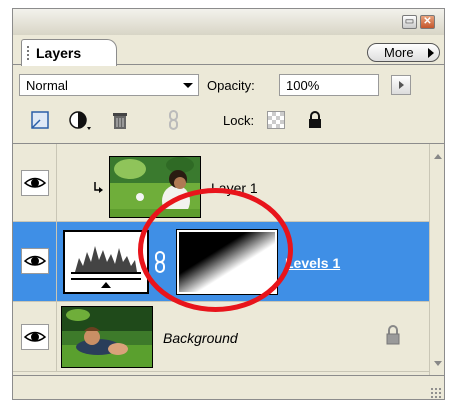  I want to click on tab-layers: Layers, so click(69, 52).